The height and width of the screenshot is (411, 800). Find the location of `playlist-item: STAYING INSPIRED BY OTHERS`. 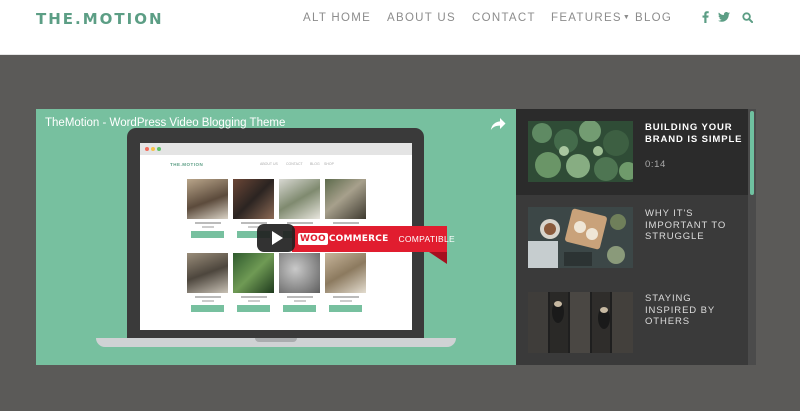

playlist-item: STAYING INSPIRED BY OTHERS is located at coordinates (632, 323).